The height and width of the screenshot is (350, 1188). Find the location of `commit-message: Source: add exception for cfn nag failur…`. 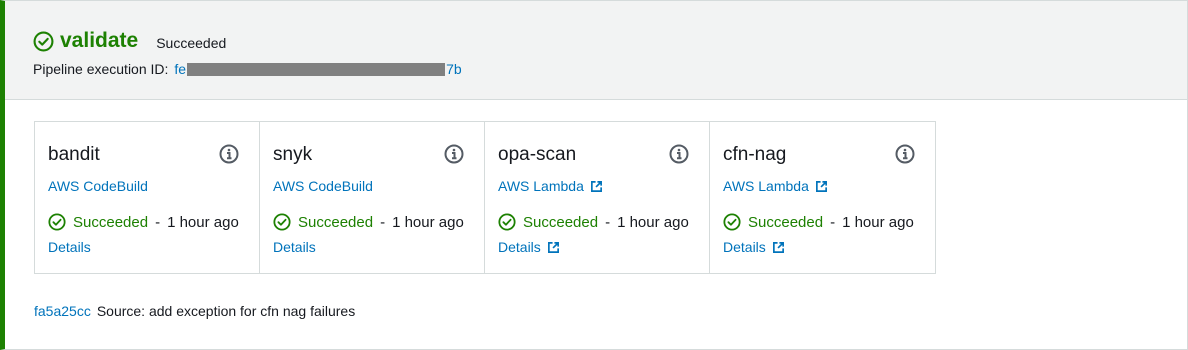

commit-message: Source: add exception for cfn nag failur… is located at coordinates (226, 311).